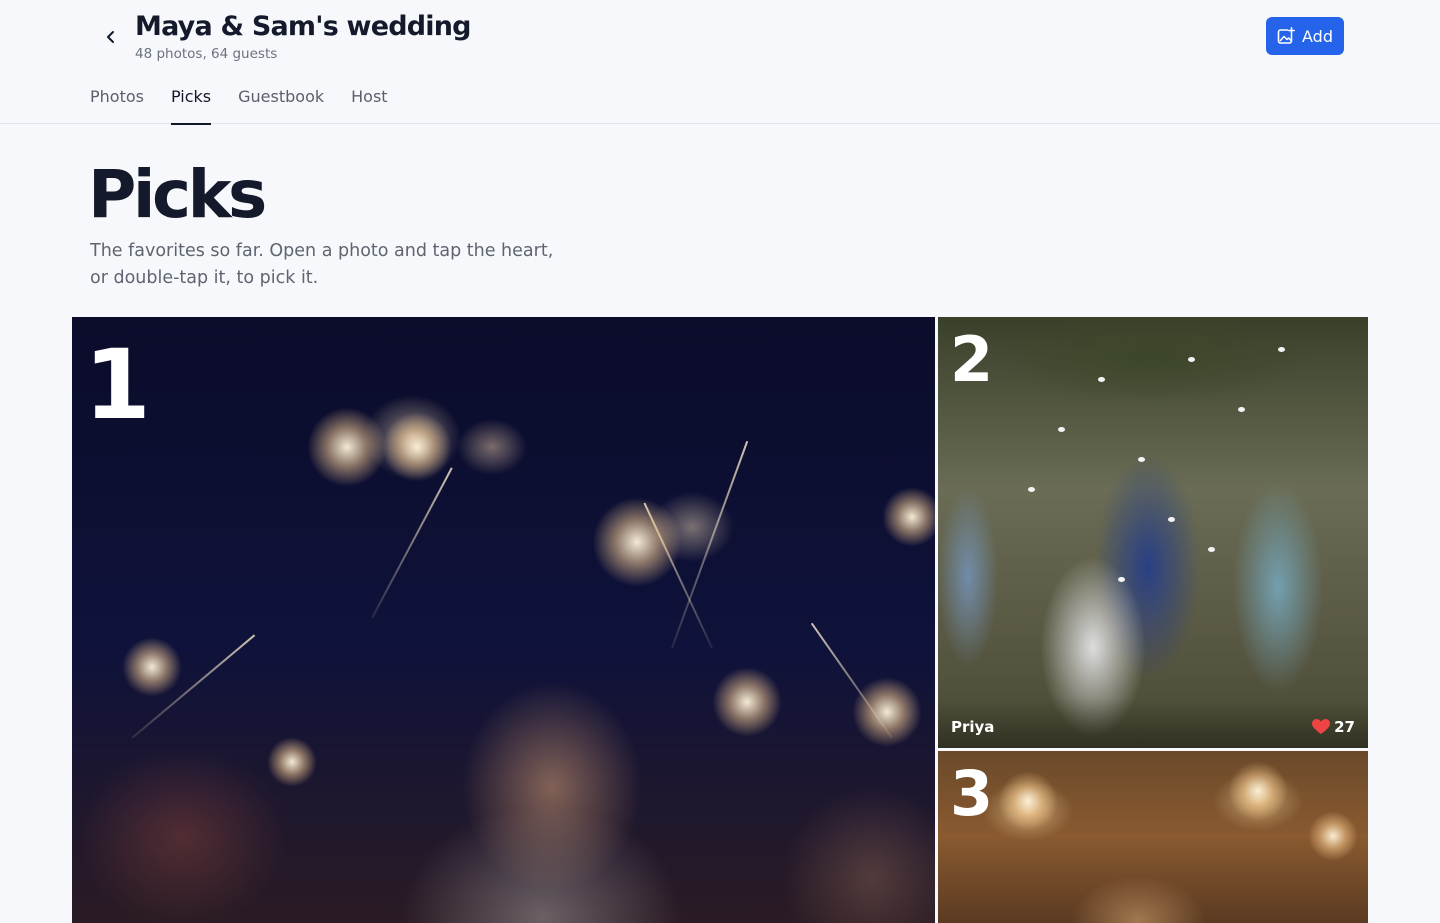 The height and width of the screenshot is (923, 1440). What do you see at coordinates (369, 105) in the screenshot?
I see `tab-host: Host` at bounding box center [369, 105].